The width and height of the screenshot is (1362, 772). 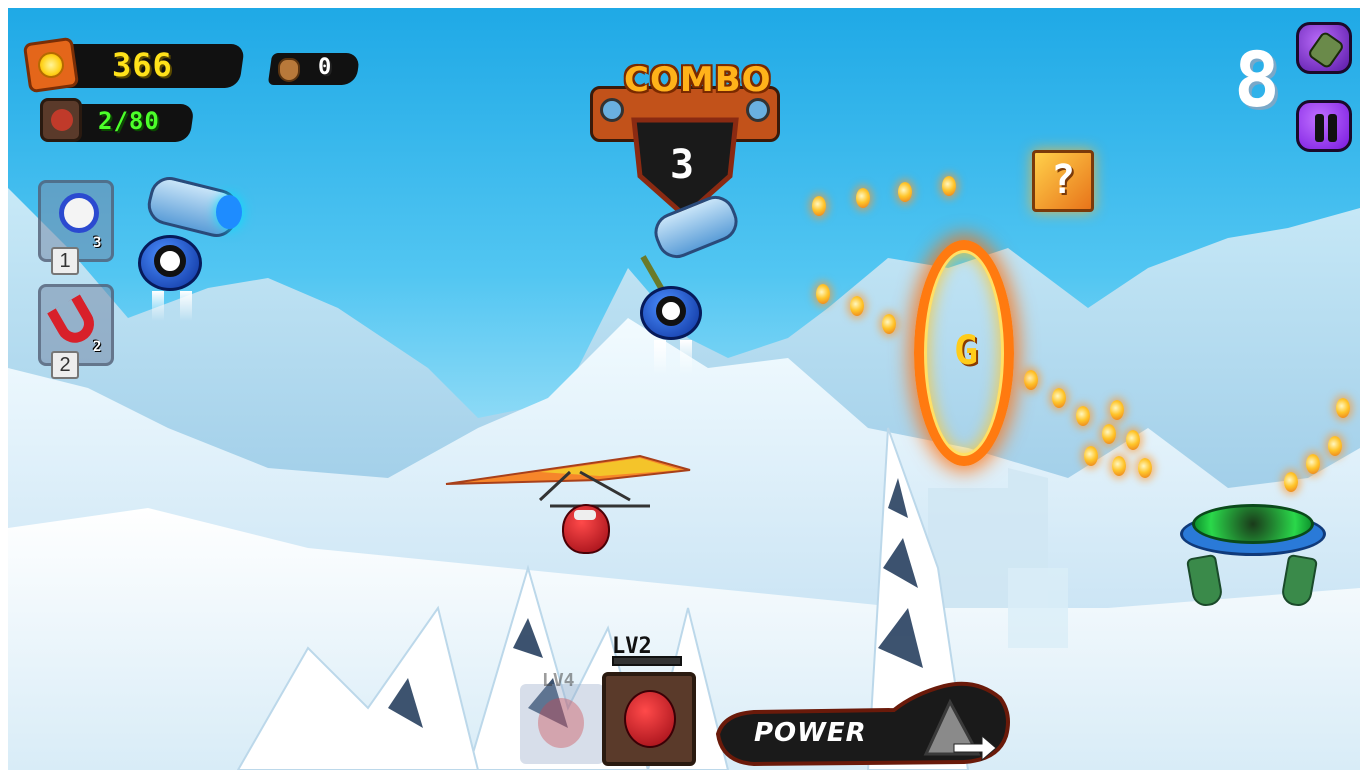 I want to click on active-level-progress, so click(x=647, y=661).